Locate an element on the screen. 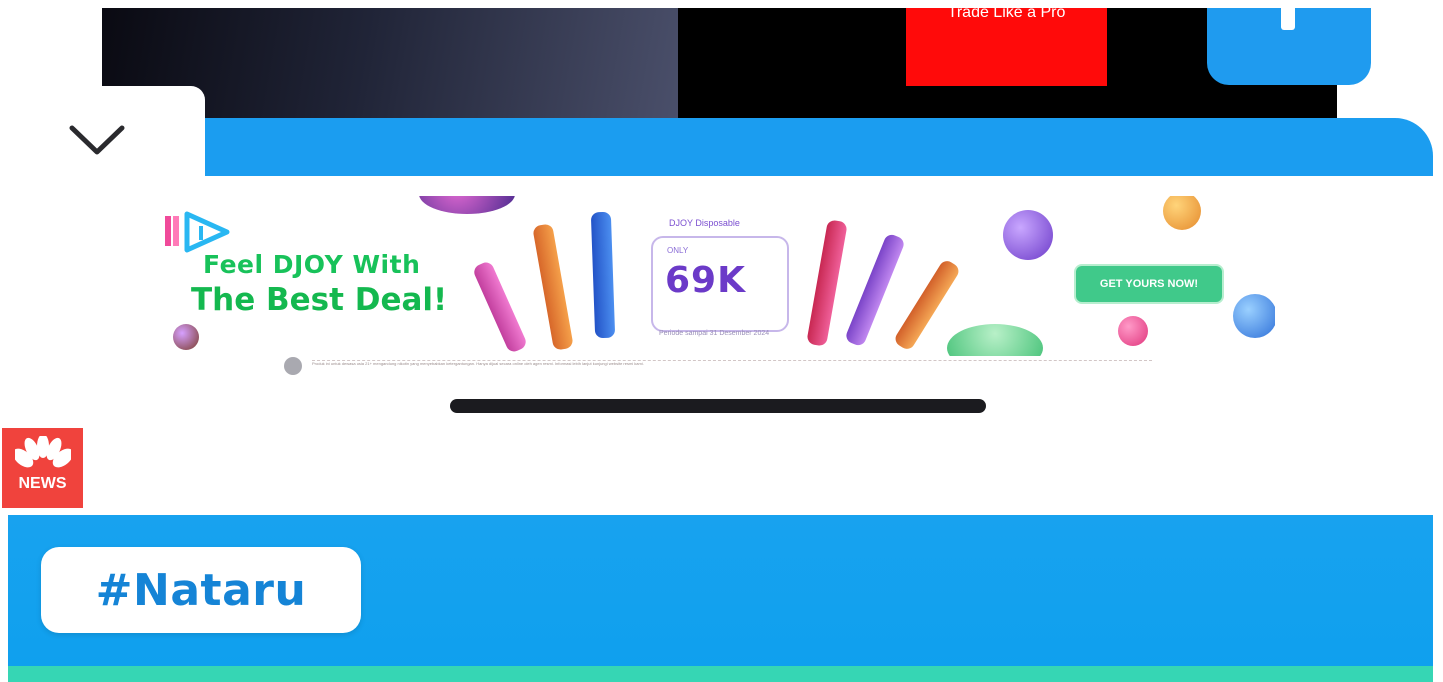  ad-headline-1: Feel DJOY With is located at coordinates (312, 264).